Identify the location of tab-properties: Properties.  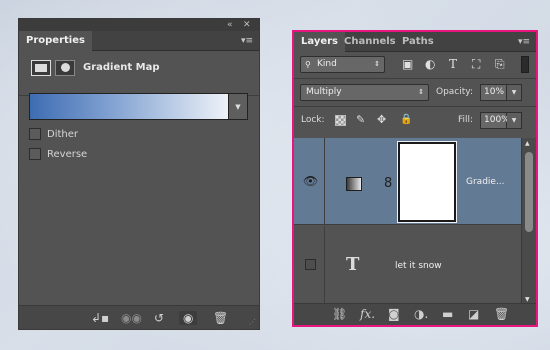
(55, 41).